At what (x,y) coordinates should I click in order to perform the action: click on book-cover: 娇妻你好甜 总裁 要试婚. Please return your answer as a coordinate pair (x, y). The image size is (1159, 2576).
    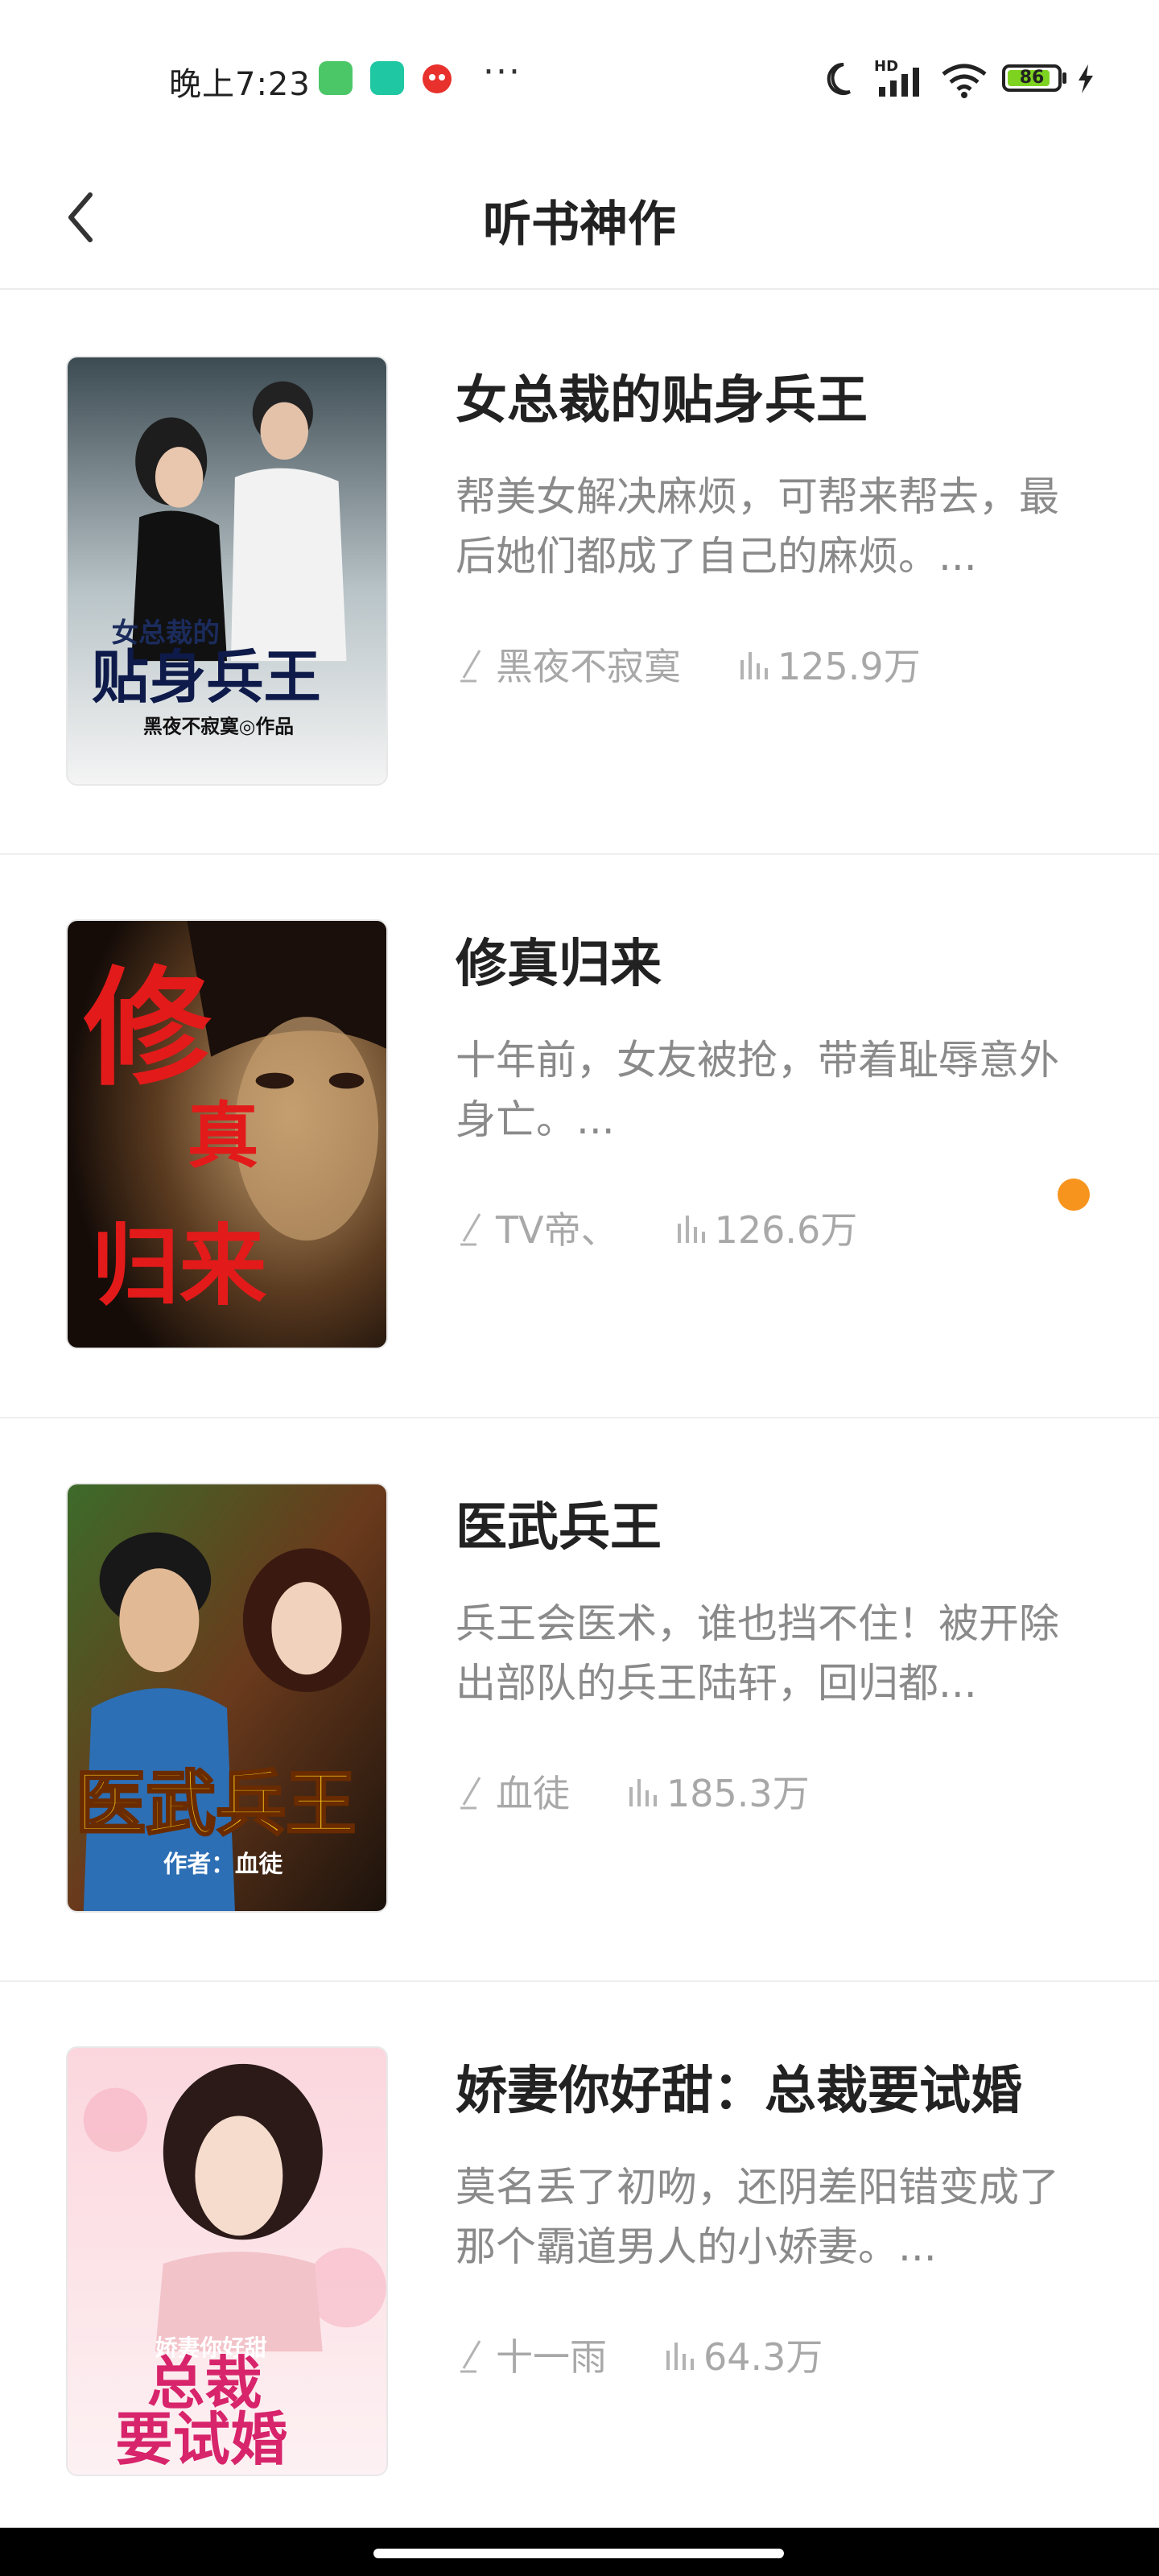
    Looking at the image, I should click on (227, 2261).